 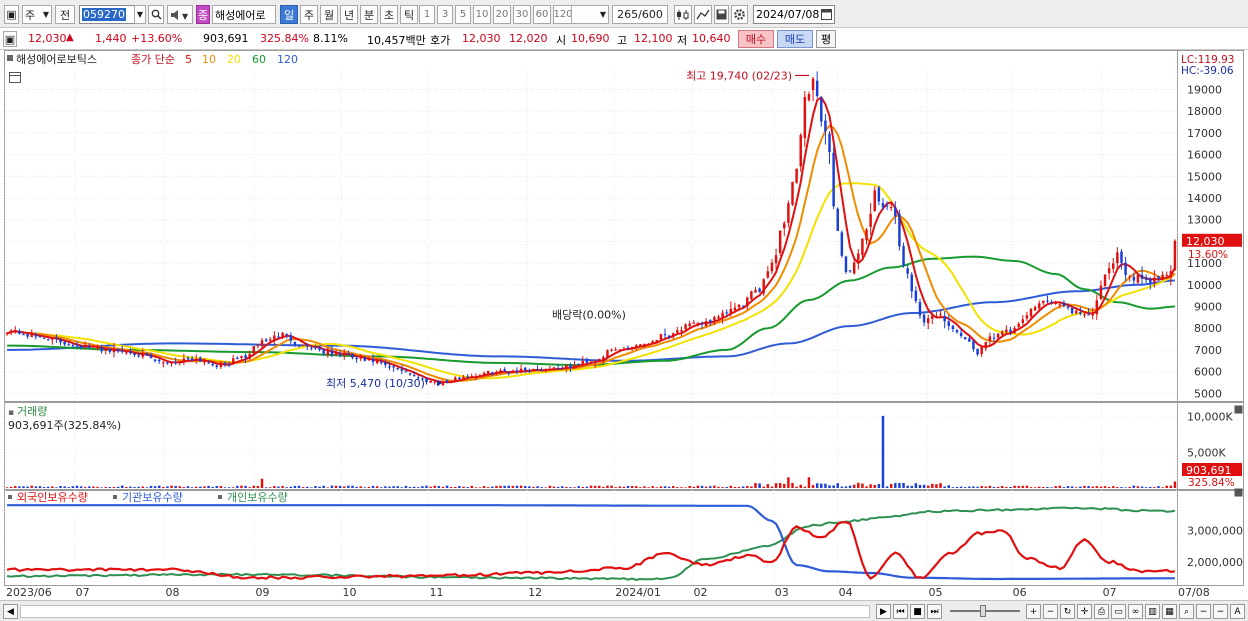 What do you see at coordinates (107, 14) in the screenshot?
I see `stock-code-input: 059270` at bounding box center [107, 14].